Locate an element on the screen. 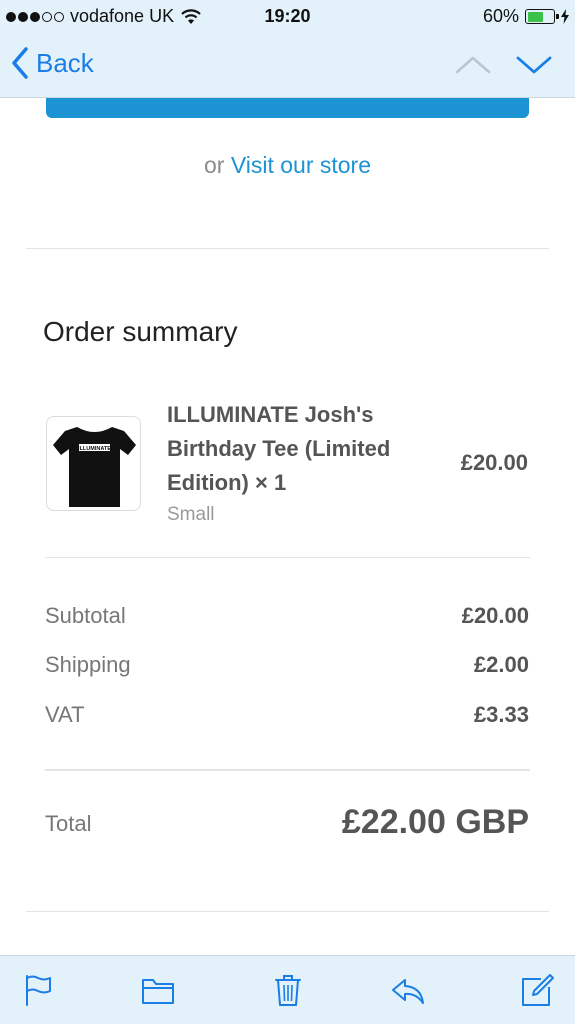 This screenshot has height=1024, width=575. status-right: 60% is located at coordinates (526, 16).